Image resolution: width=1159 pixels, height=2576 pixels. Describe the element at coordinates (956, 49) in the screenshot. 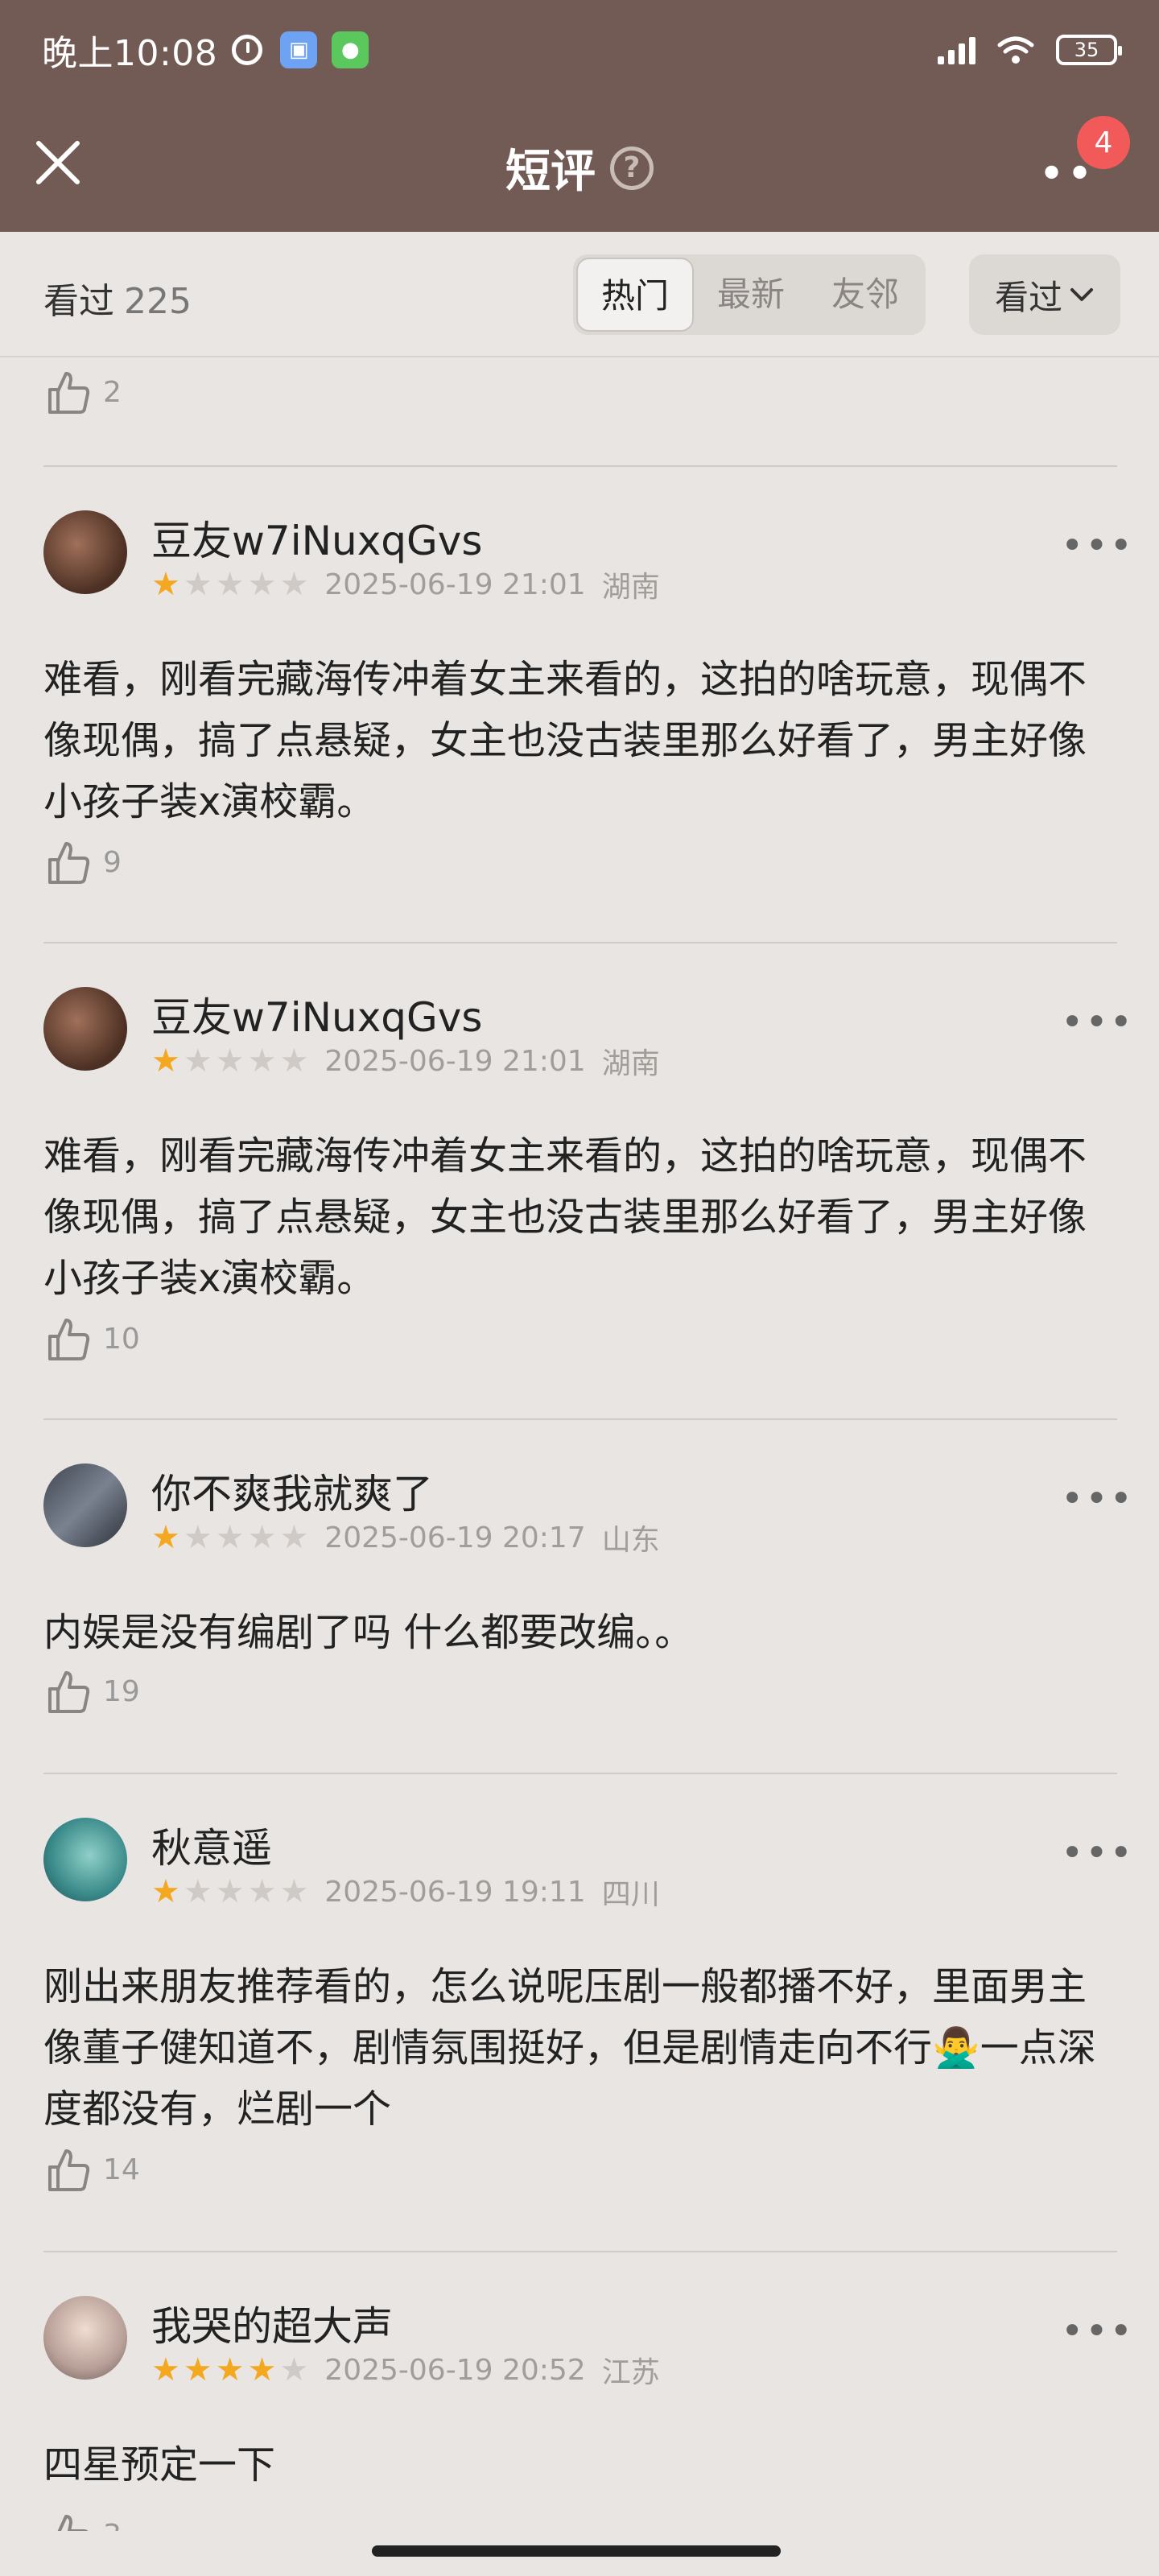

I see `signal-icon` at that location.